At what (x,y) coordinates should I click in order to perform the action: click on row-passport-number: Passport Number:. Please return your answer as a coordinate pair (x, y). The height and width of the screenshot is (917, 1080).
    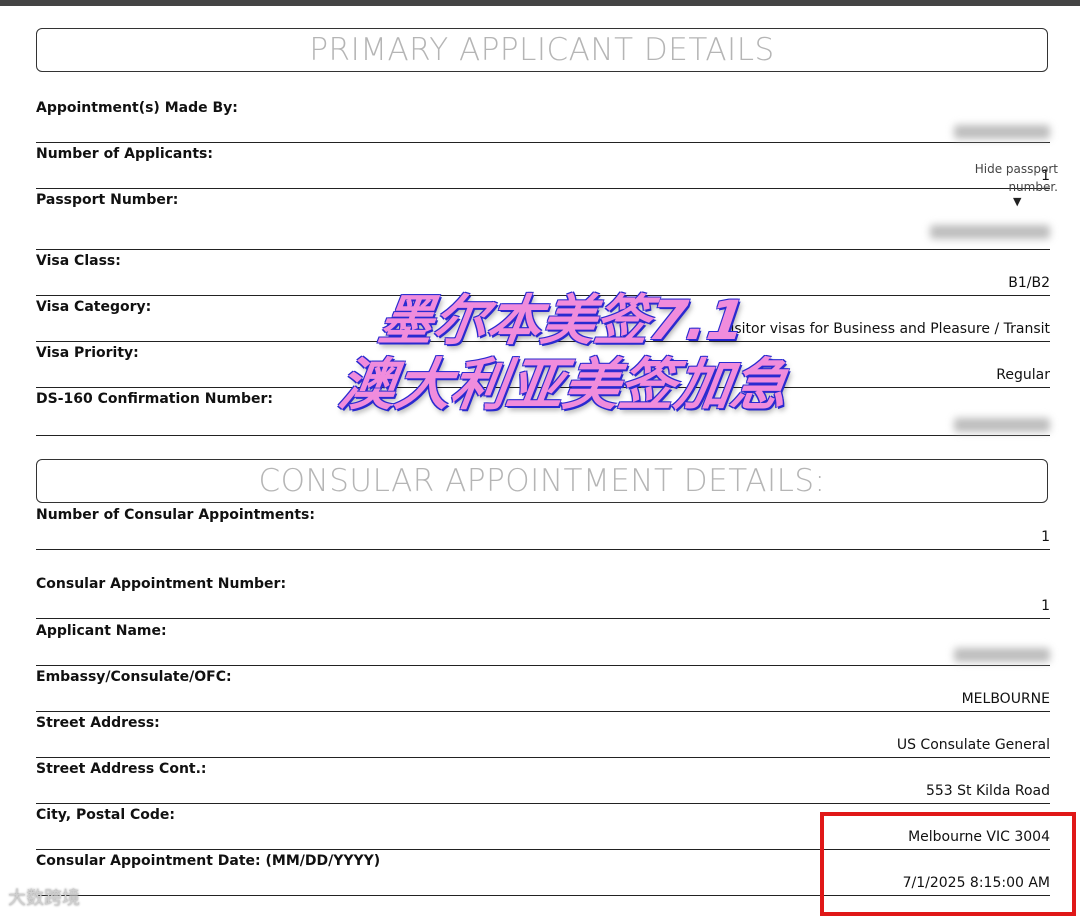
    Looking at the image, I should click on (543, 219).